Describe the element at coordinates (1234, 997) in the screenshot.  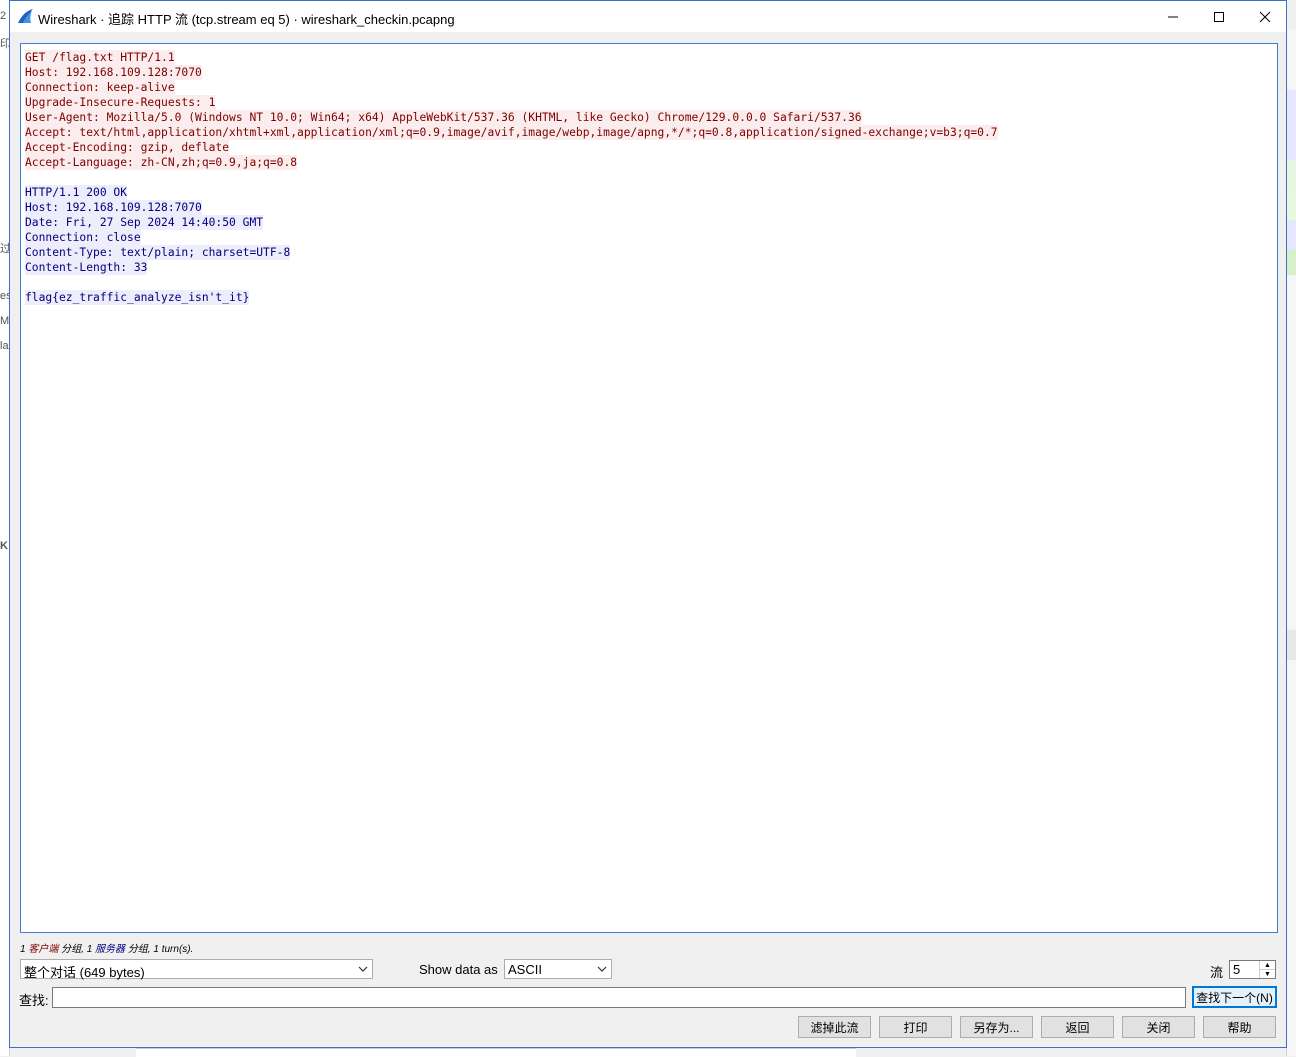
I see `find-next-button: 查找下一个(N)` at that location.